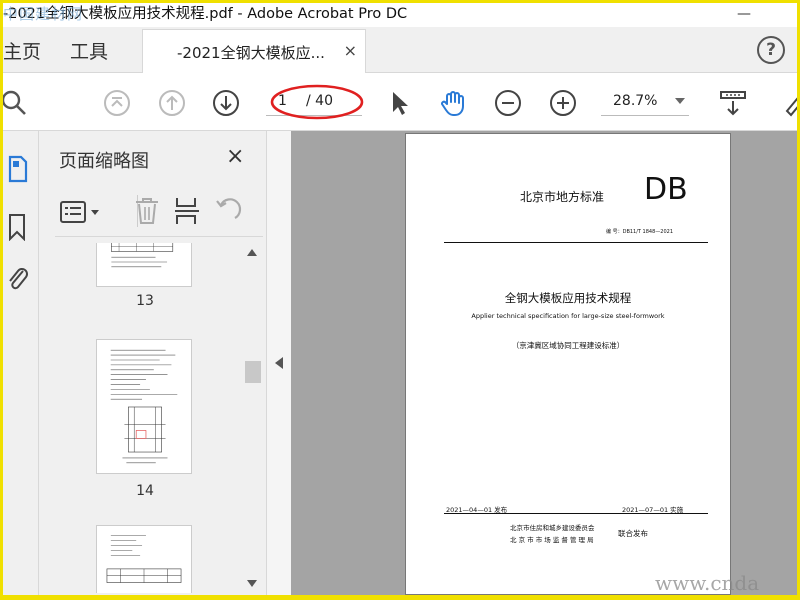 The image size is (800, 600). Describe the element at coordinates (253, 372) in the screenshot. I see `scrollbar-thumb` at that location.